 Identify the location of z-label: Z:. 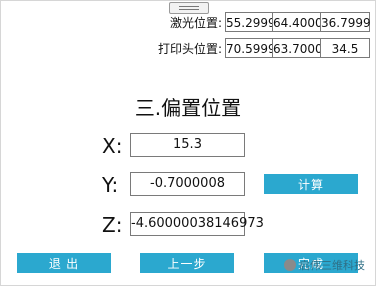
(112, 225).